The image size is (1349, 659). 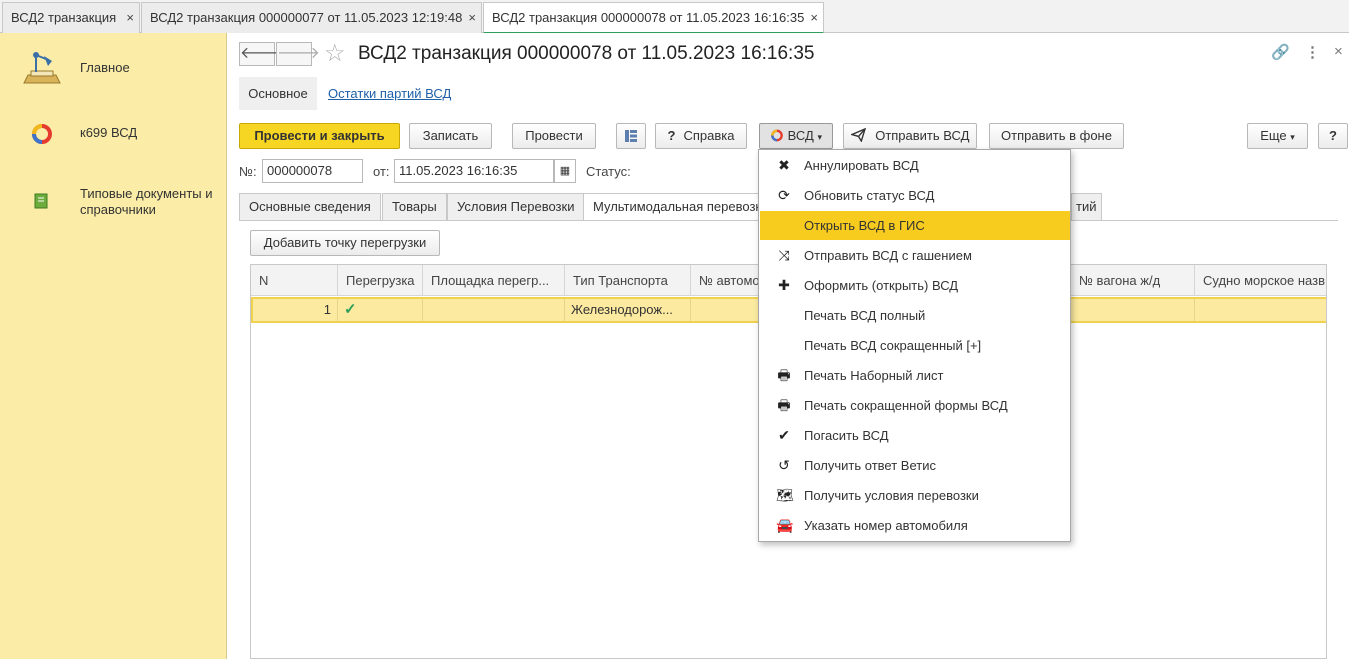 I want to click on column-header: Тип Транспорта, so click(x=628, y=280).